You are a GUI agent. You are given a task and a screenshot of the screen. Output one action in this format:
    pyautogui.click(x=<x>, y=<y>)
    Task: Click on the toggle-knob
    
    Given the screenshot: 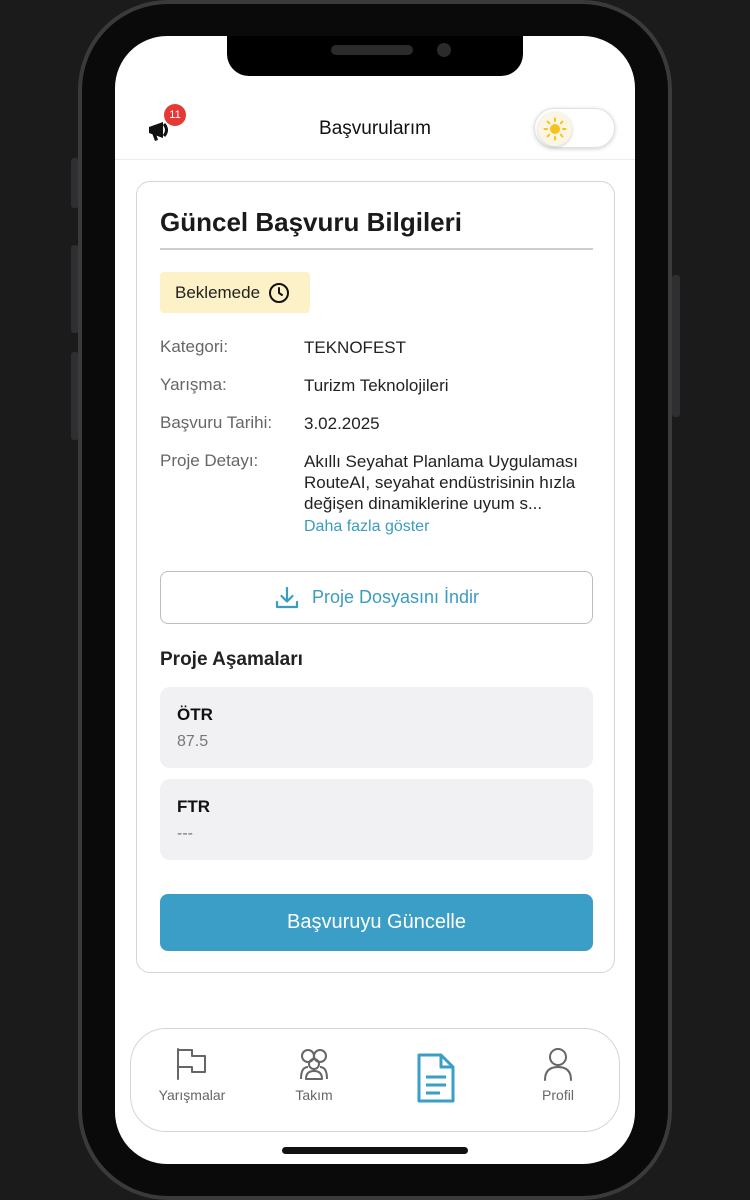 What is the action you would take?
    pyautogui.click(x=555, y=129)
    